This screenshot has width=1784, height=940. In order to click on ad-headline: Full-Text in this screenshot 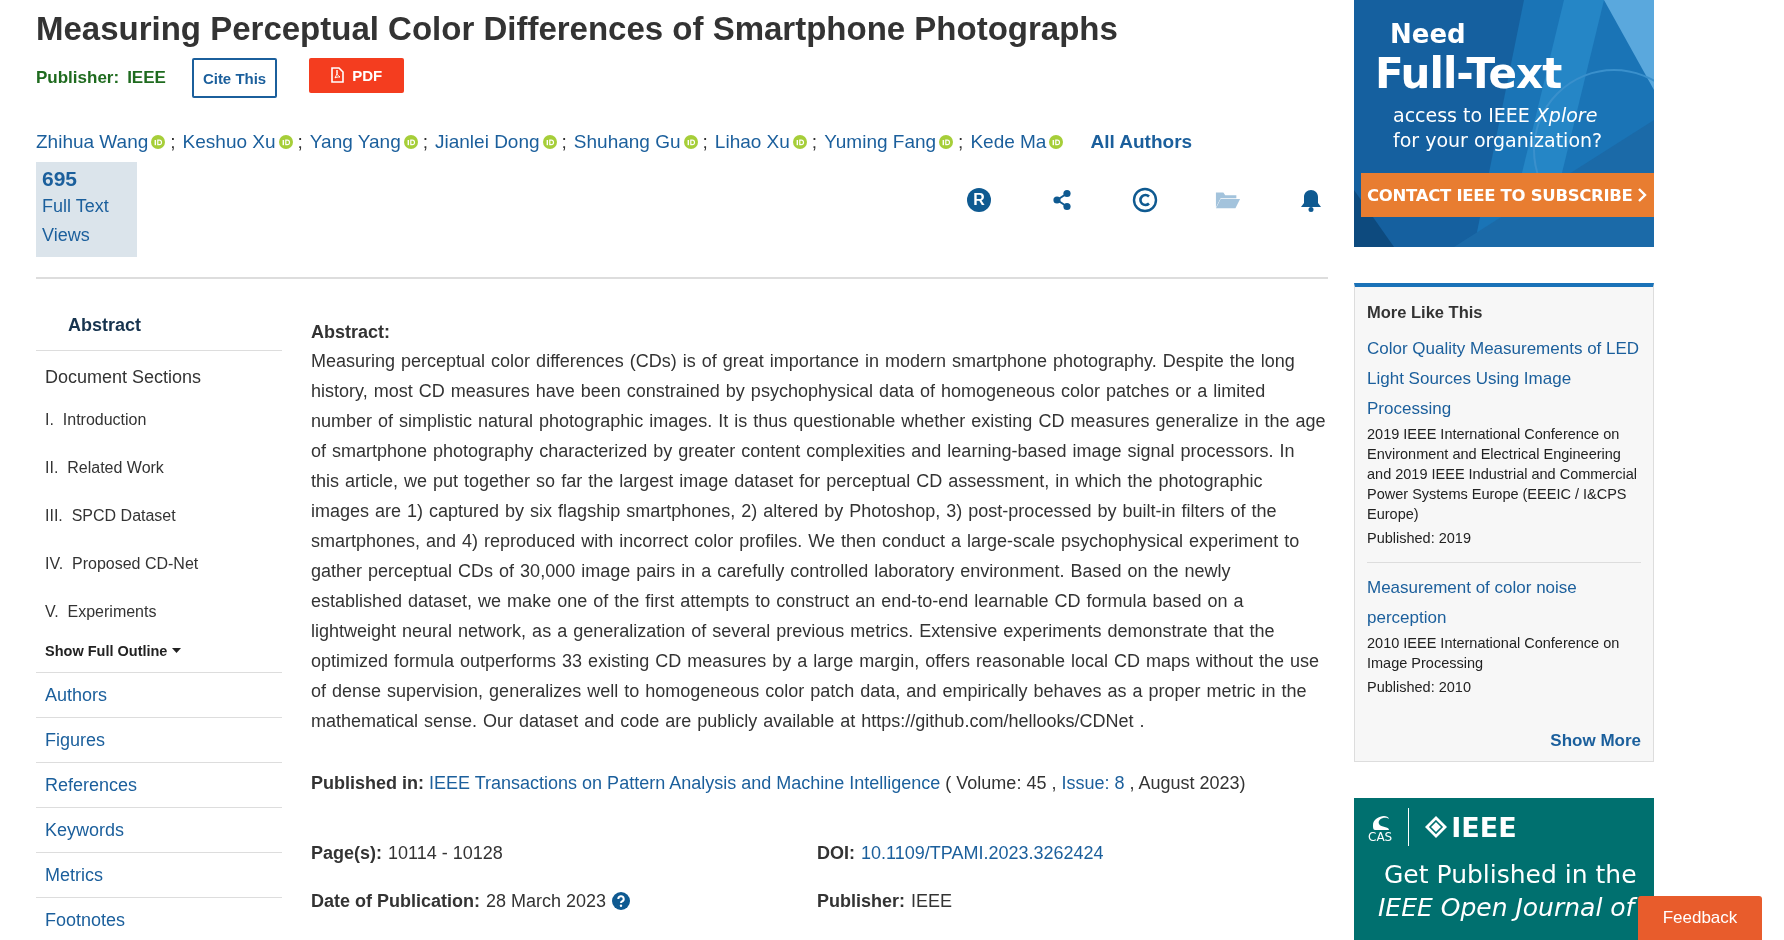, I will do `click(1469, 74)`.